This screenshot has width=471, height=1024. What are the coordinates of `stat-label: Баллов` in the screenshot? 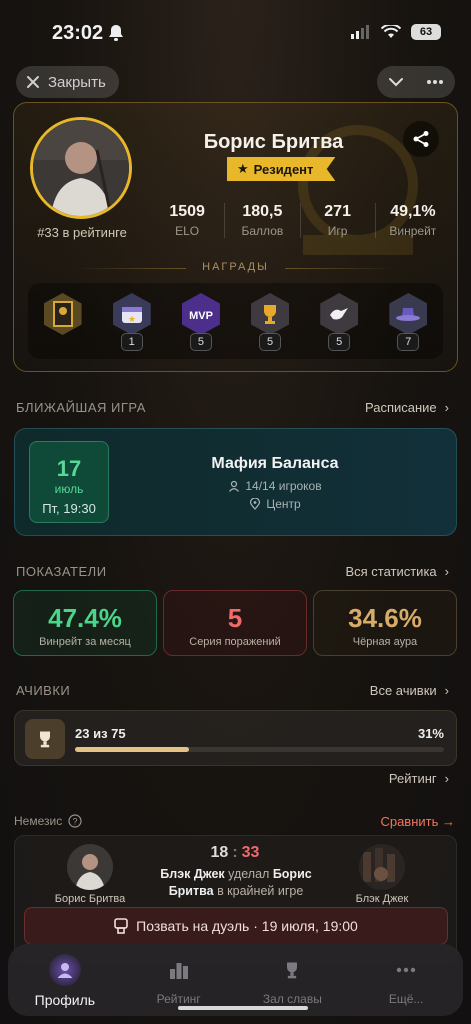 It's located at (262, 231).